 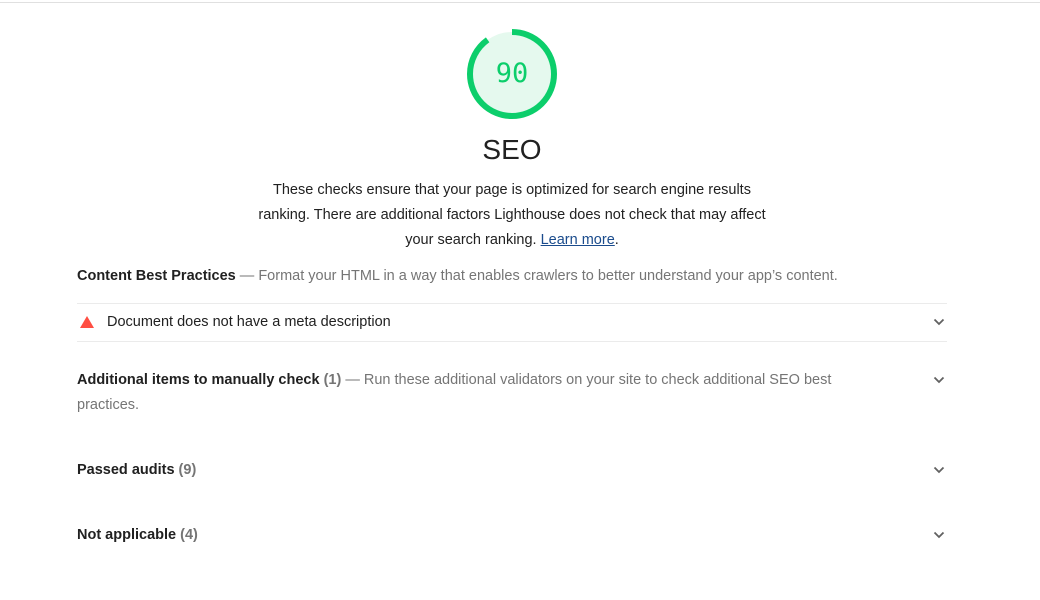 What do you see at coordinates (126, 470) in the screenshot?
I see `clump-title: Passed audits` at bounding box center [126, 470].